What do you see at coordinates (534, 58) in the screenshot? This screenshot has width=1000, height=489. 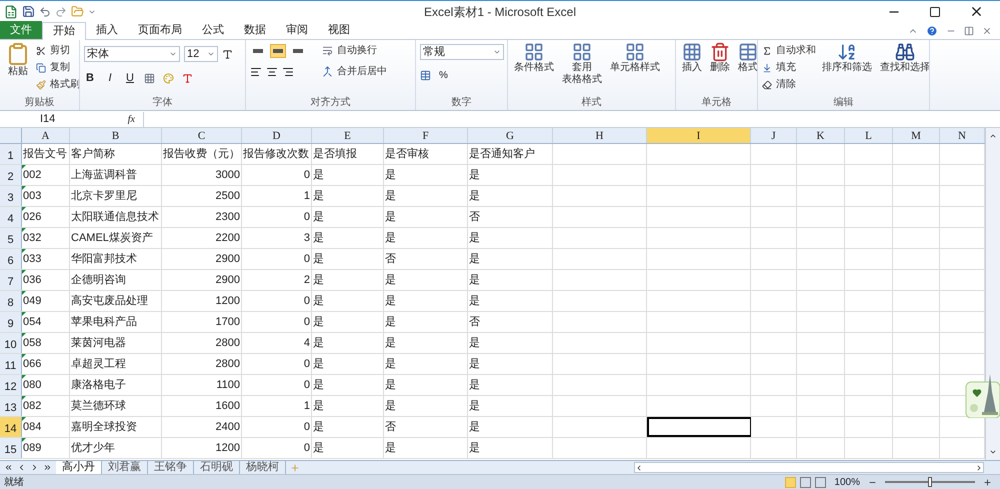 I see `ribbon-button: 条件格式` at bounding box center [534, 58].